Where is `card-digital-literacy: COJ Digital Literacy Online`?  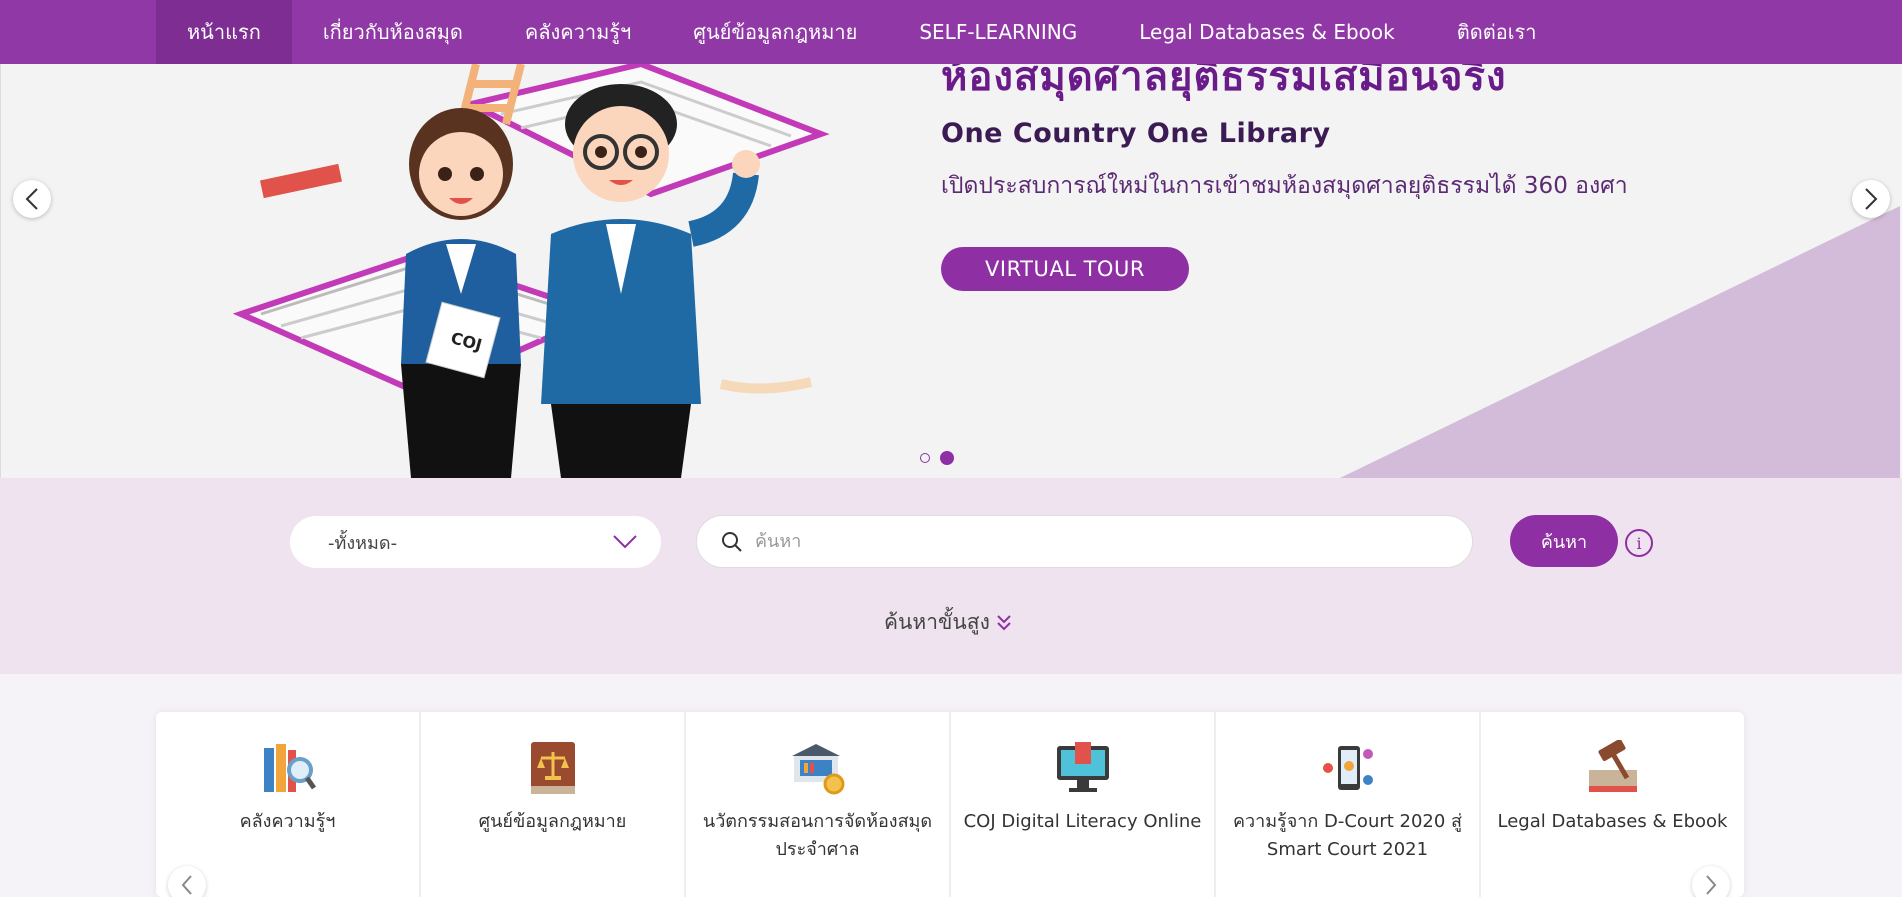
card-digital-literacy: COJ Digital Literacy Online is located at coordinates (1083, 804).